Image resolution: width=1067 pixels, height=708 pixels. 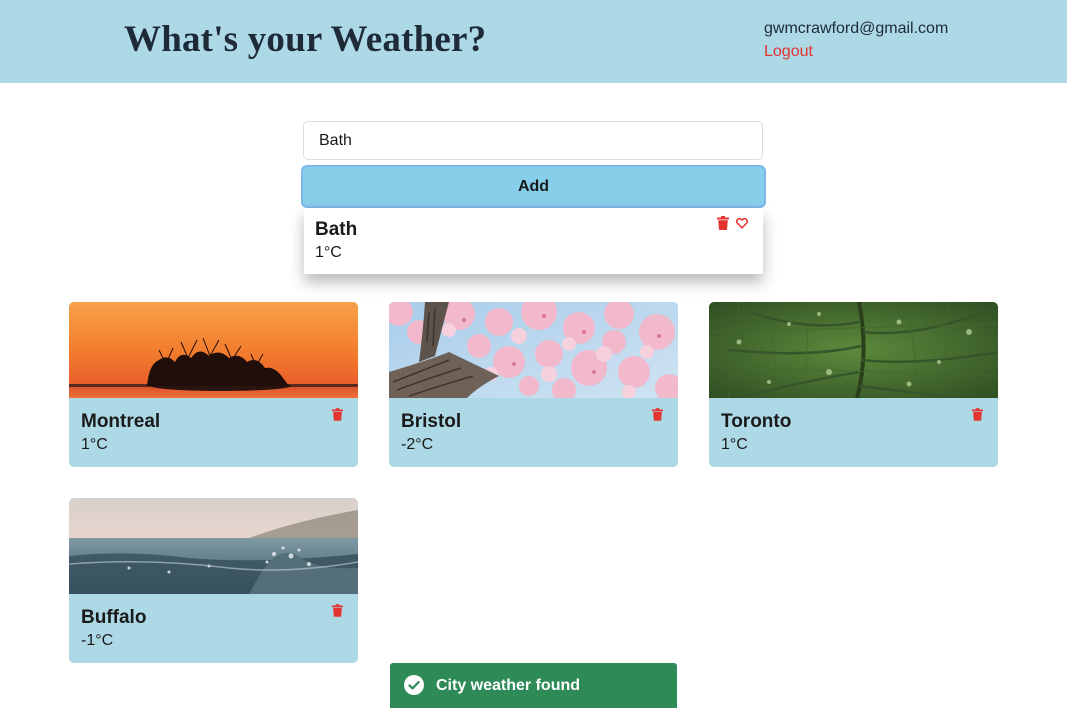 I want to click on city-card: Toronto 1°C, so click(x=853, y=384).